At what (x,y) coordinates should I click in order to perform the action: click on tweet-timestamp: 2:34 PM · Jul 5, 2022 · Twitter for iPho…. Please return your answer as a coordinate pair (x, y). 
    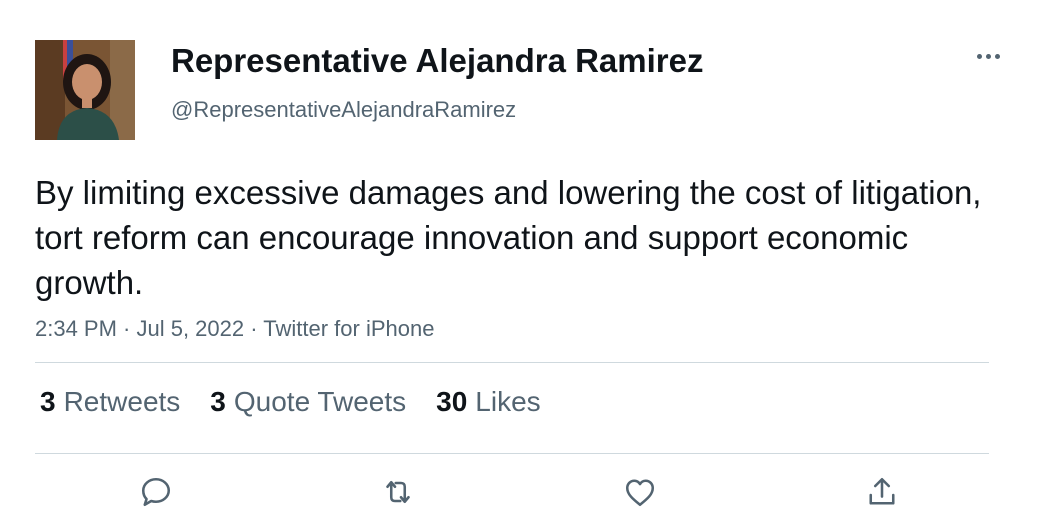
    Looking at the image, I should click on (234, 329).